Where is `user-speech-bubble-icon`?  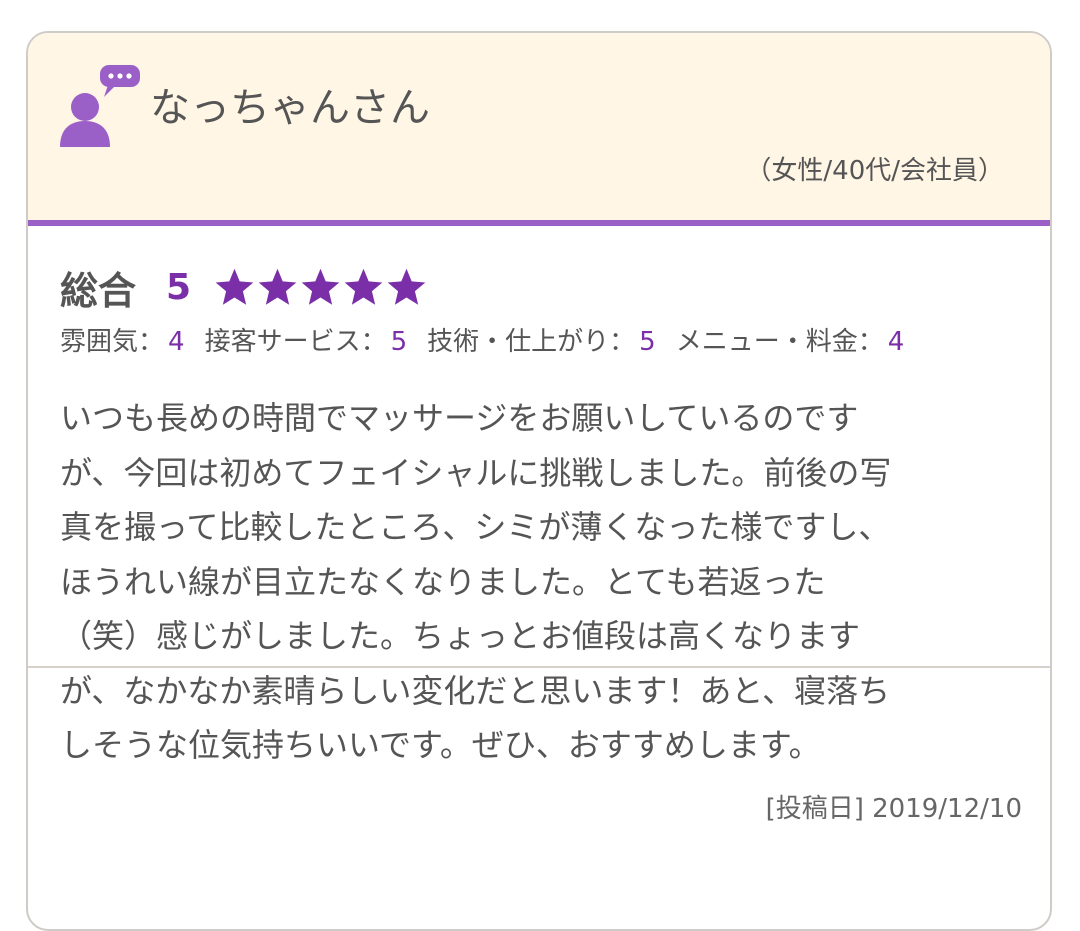 user-speech-bubble-icon is located at coordinates (100, 106).